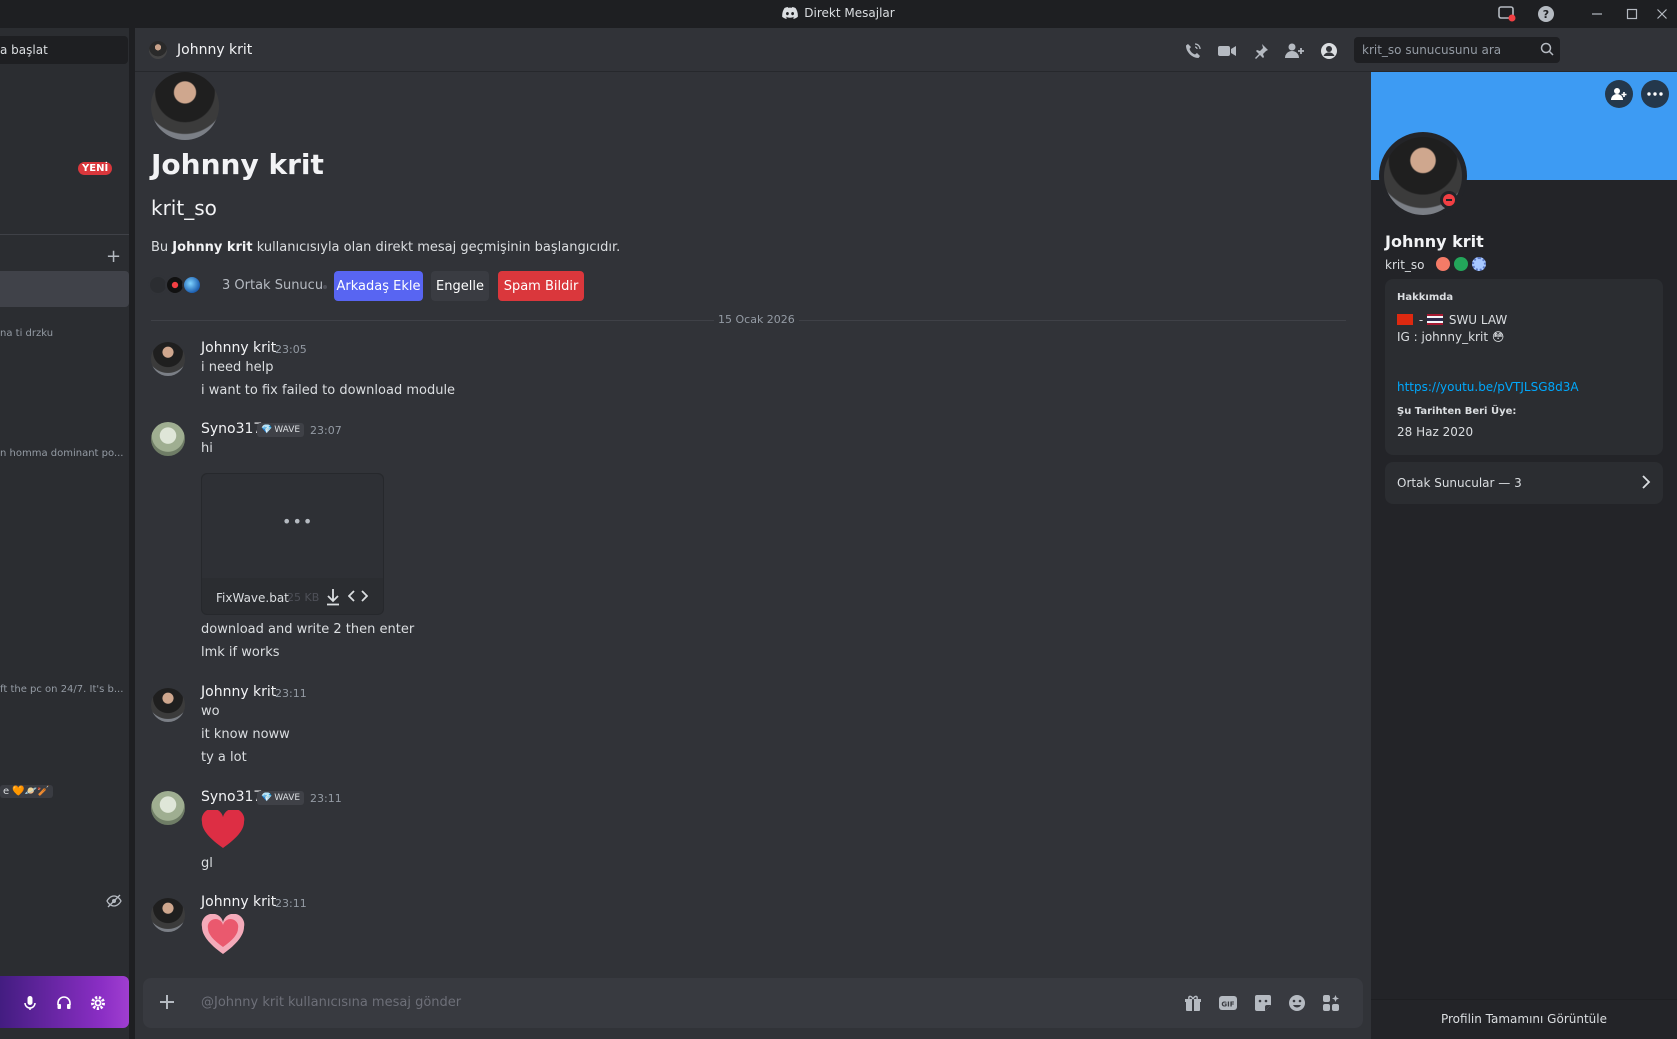  I want to click on separator-dot, so click(325, 287).